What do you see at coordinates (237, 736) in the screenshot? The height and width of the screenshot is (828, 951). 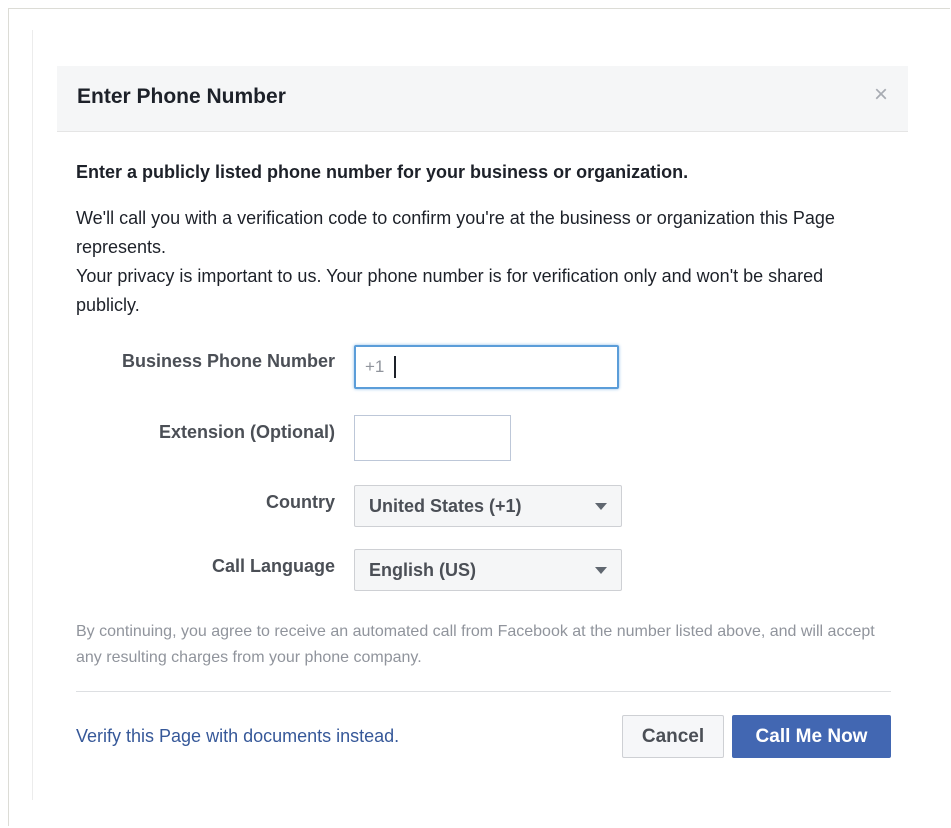 I see `verify-documents-link: Verify this Page with documents instead.` at bounding box center [237, 736].